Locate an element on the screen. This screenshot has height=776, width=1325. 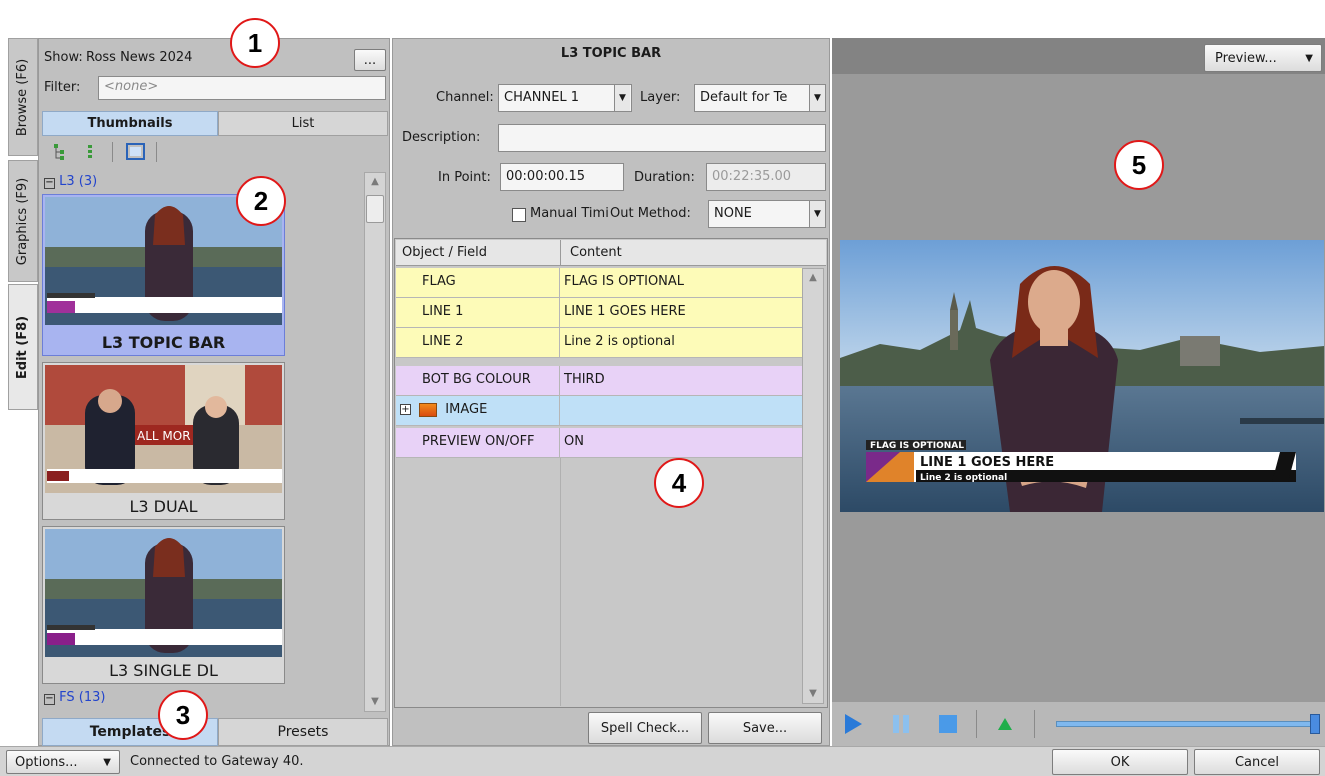
svg-text: Line 2 is optional is located at coordinates (963, 478).